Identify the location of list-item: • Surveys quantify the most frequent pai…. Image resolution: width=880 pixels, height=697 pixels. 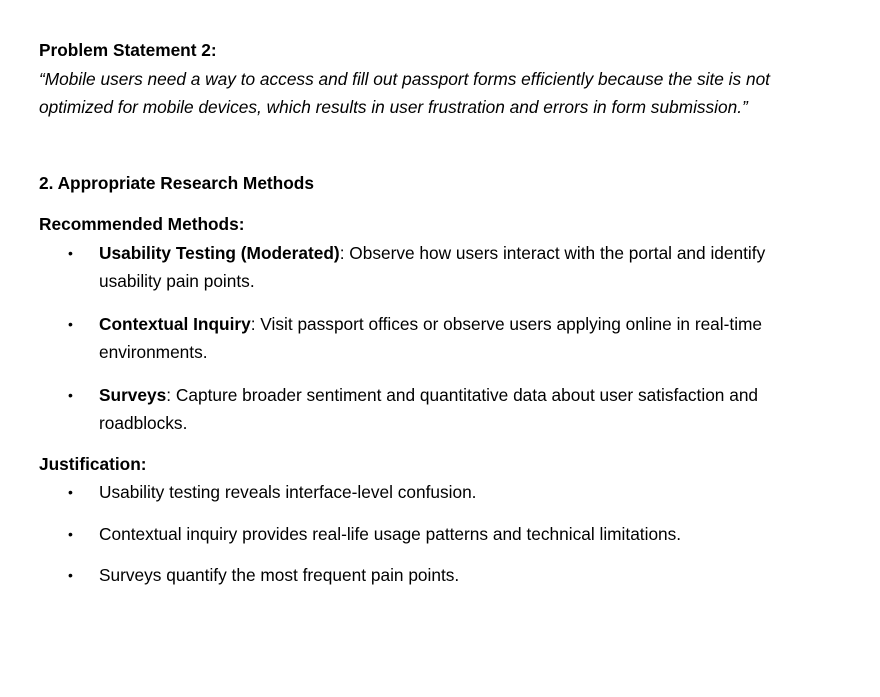
(409, 575).